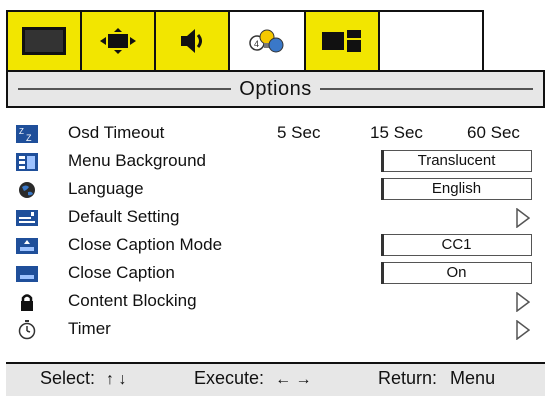  I want to click on close-caption-mode-value: CC1, so click(456, 245).